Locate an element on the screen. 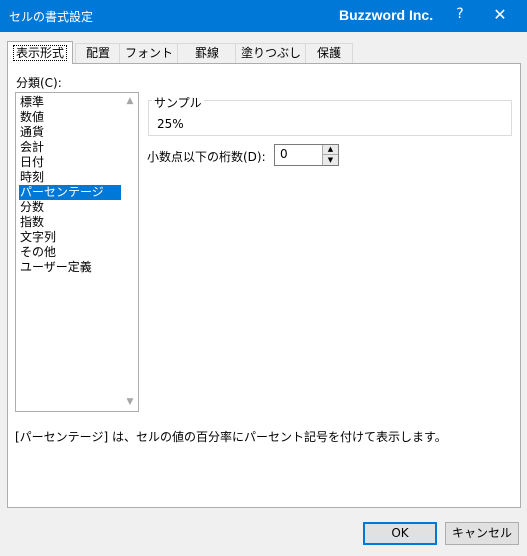  list-item: ユーザー定義 is located at coordinates (70, 267).